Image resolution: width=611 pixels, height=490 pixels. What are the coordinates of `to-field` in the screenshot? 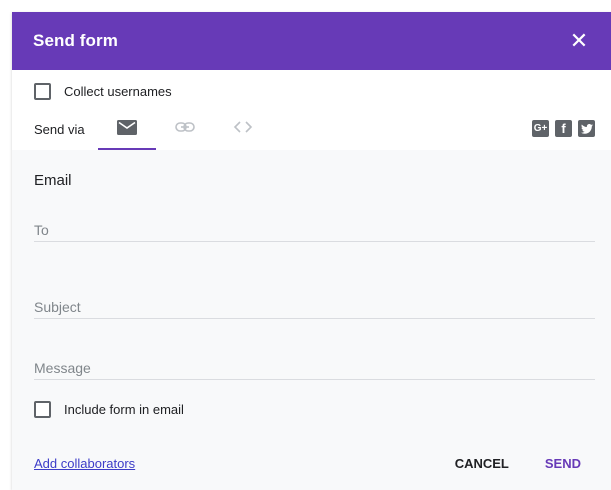 It's located at (314, 227).